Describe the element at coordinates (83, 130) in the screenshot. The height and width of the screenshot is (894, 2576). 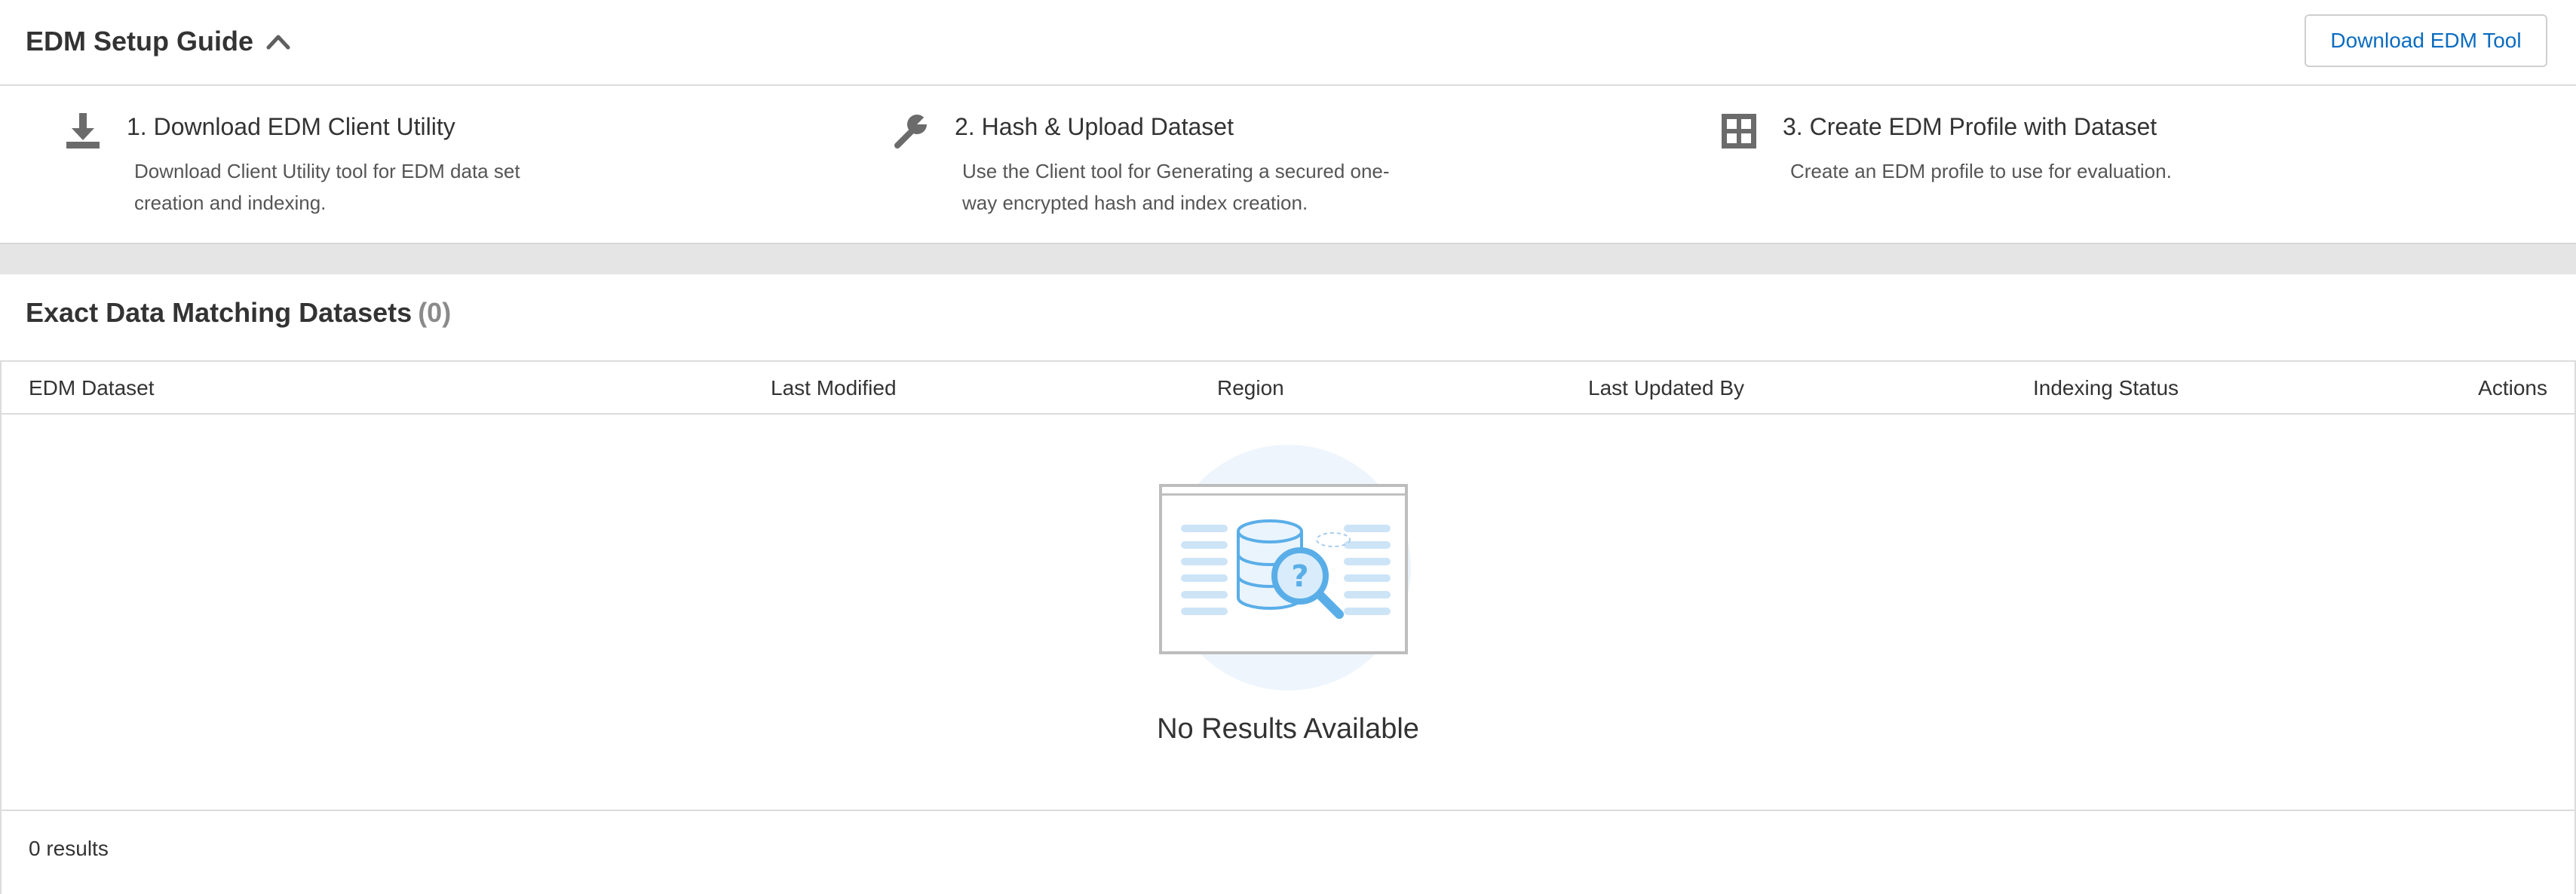
I see `download-icon` at that location.